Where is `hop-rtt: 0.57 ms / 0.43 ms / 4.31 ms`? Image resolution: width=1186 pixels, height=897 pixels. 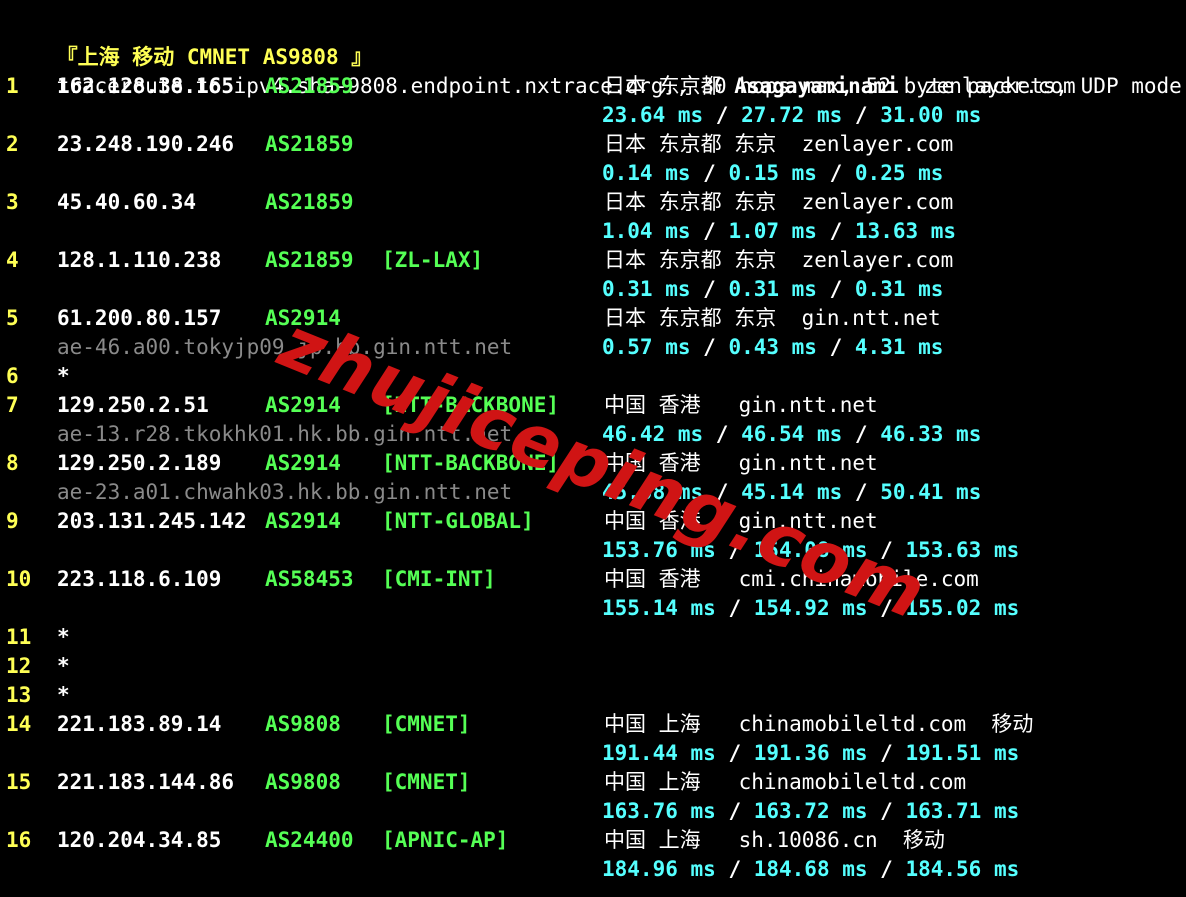 hop-rtt: 0.57 ms / 0.43 ms / 4.31 ms is located at coordinates (772, 347).